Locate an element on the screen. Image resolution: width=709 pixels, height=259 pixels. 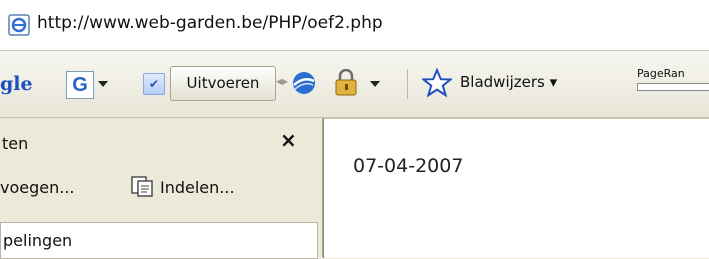
organize-icon is located at coordinates (142, 186).